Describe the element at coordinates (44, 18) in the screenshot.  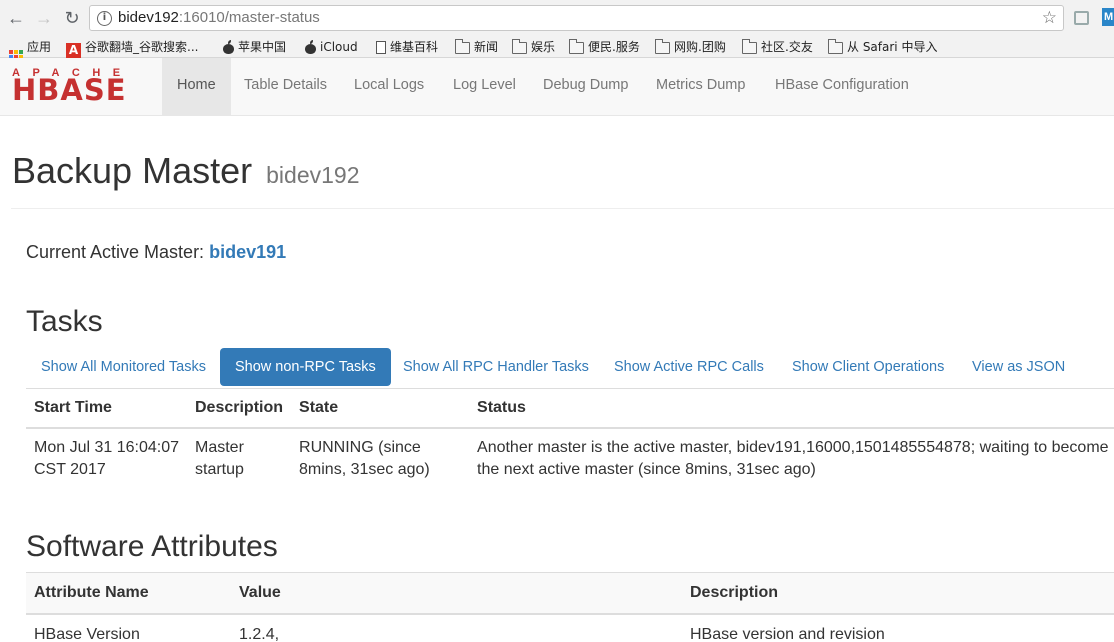
I see `forward-arrow-icon: →` at that location.